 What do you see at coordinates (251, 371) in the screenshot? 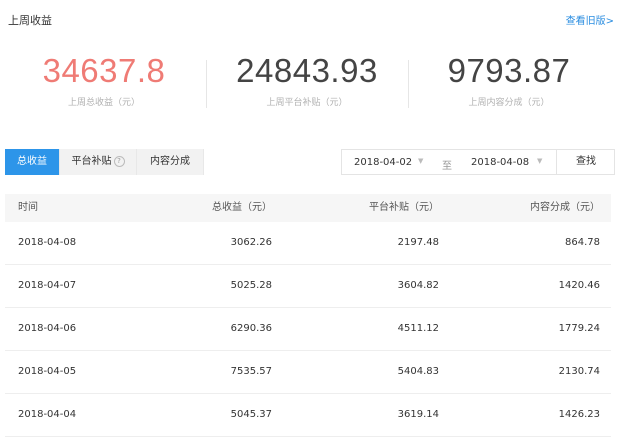
I see `cell-total: 7535.57` at bounding box center [251, 371].